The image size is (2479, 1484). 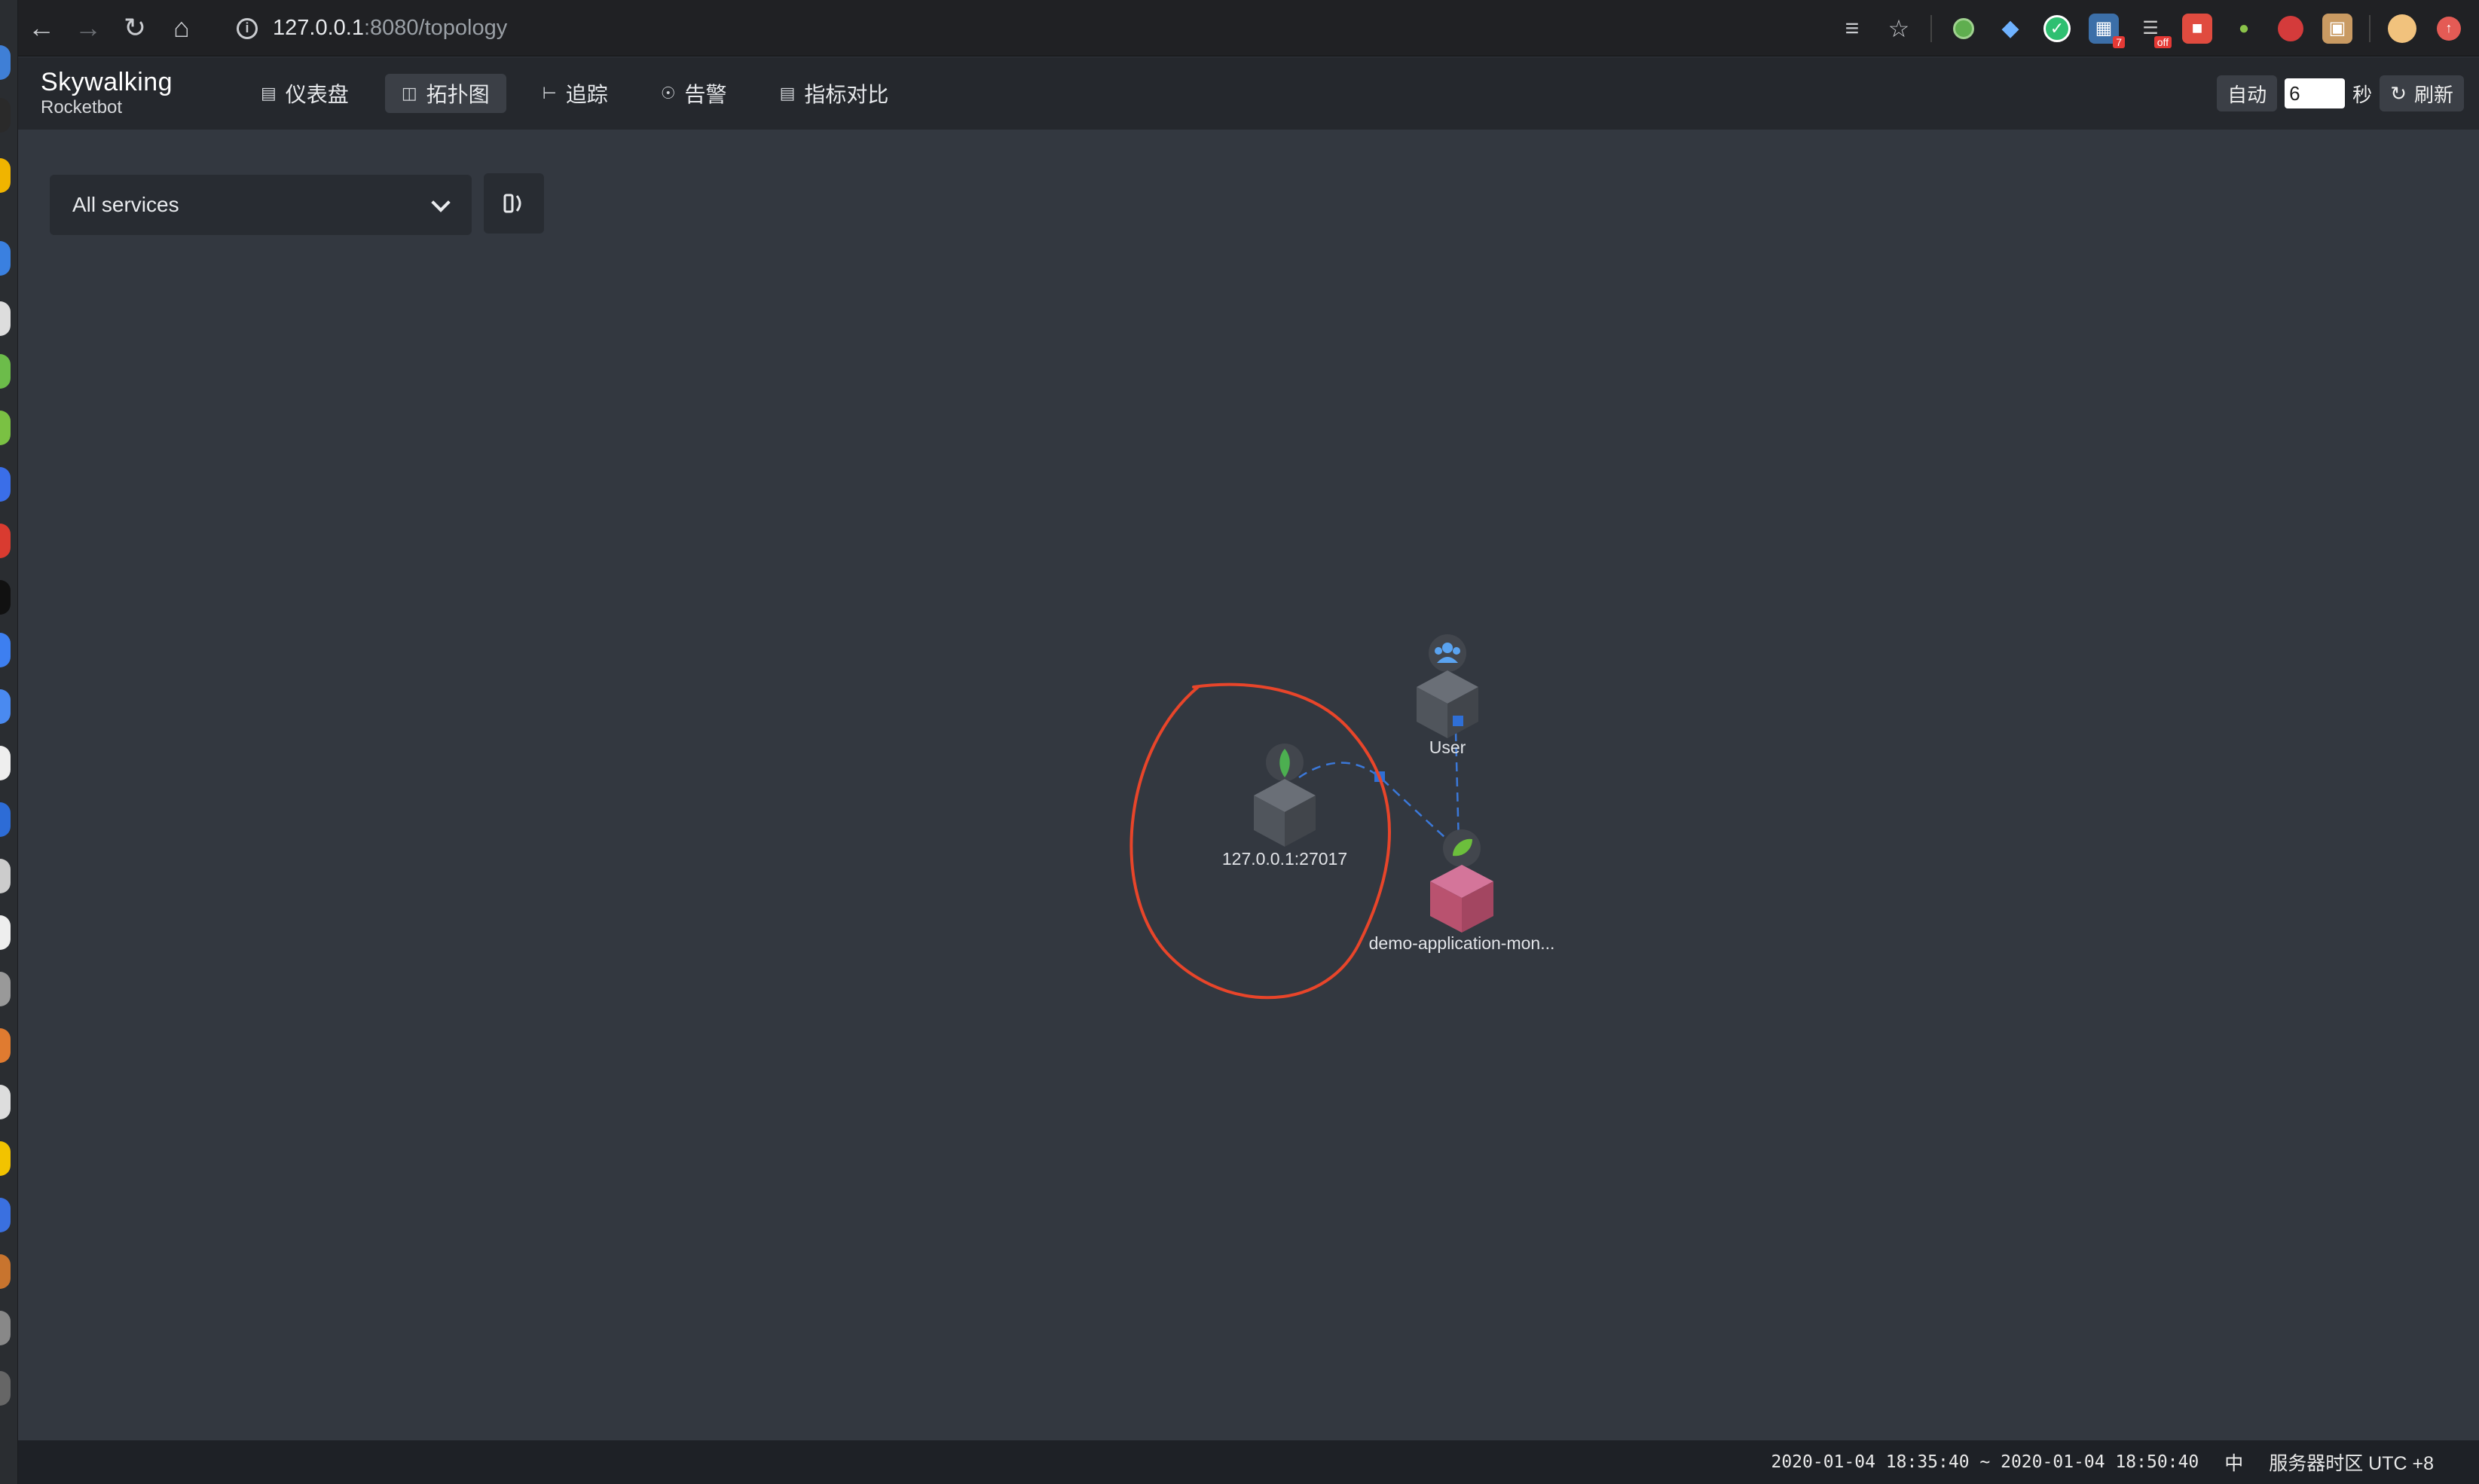 I want to click on interval-unit: 秒, so click(x=2362, y=94).